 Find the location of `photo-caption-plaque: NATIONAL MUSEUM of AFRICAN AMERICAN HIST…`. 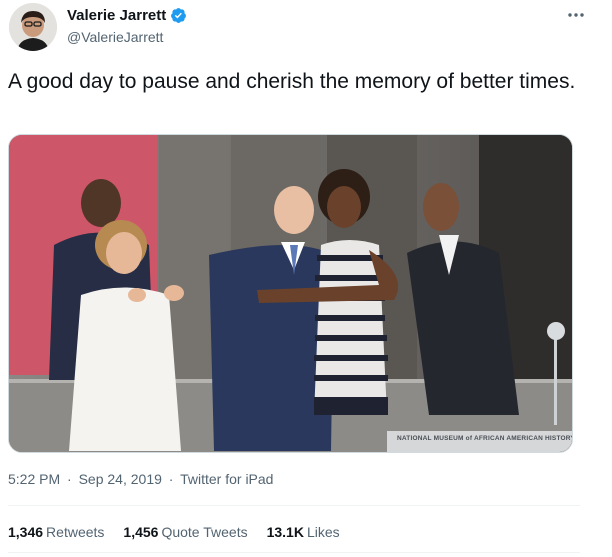

photo-caption-plaque: NATIONAL MUSEUM of AFRICAN AMERICAN HIST… is located at coordinates (485, 438).